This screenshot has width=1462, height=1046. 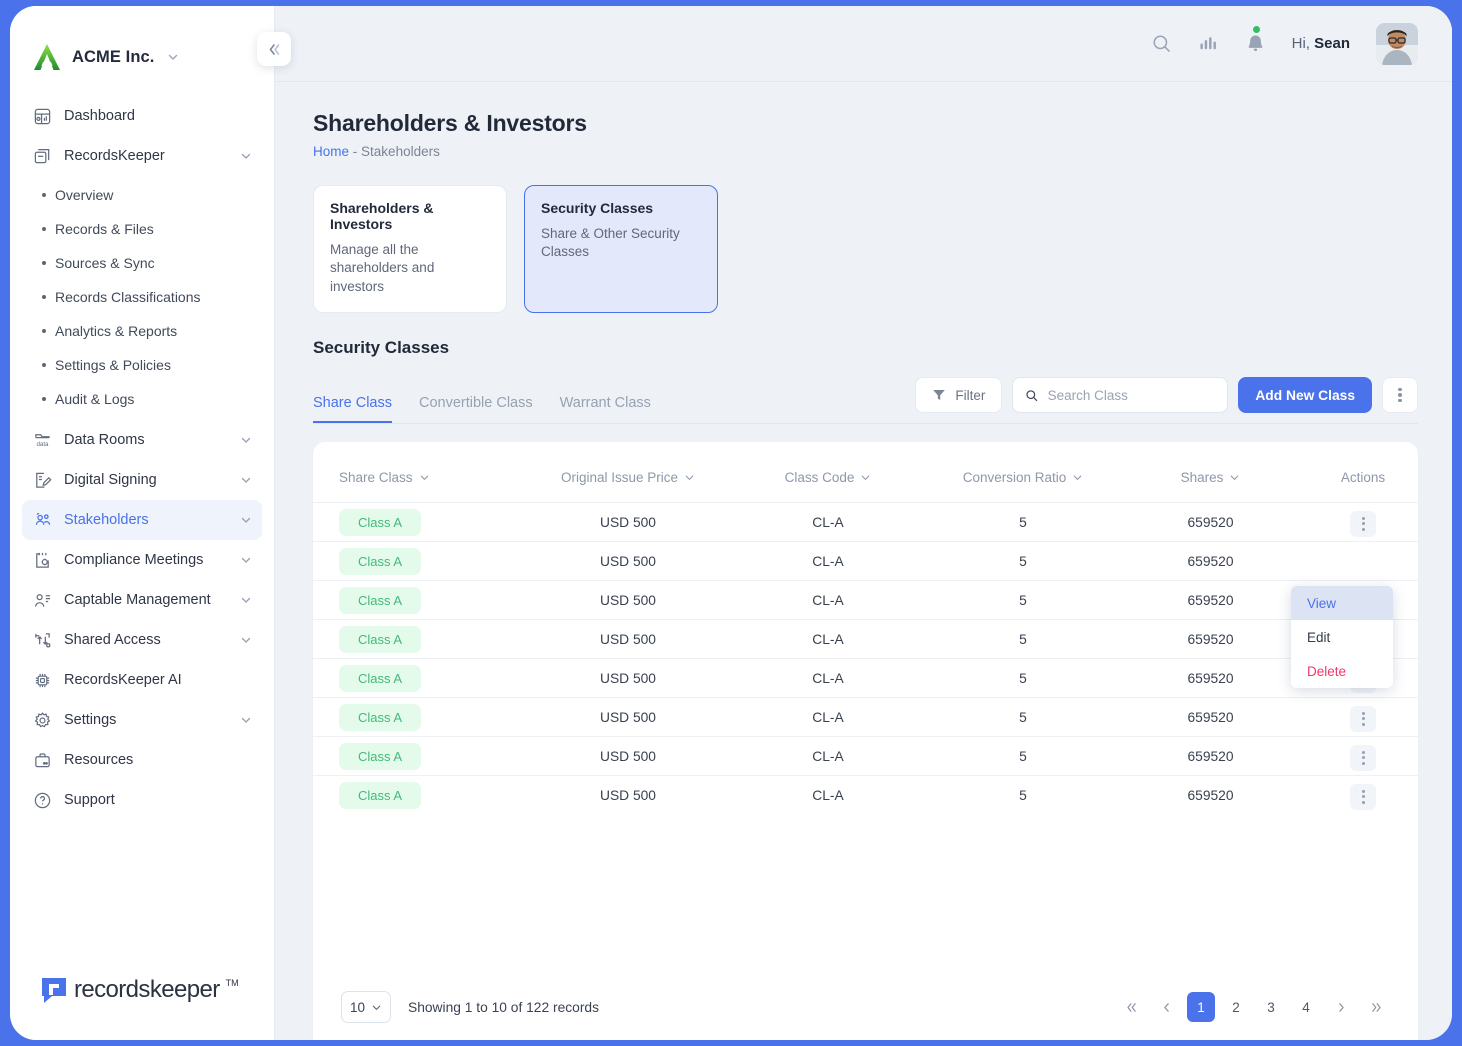 I want to click on column-header-class-code: Class Code, so click(x=828, y=472).